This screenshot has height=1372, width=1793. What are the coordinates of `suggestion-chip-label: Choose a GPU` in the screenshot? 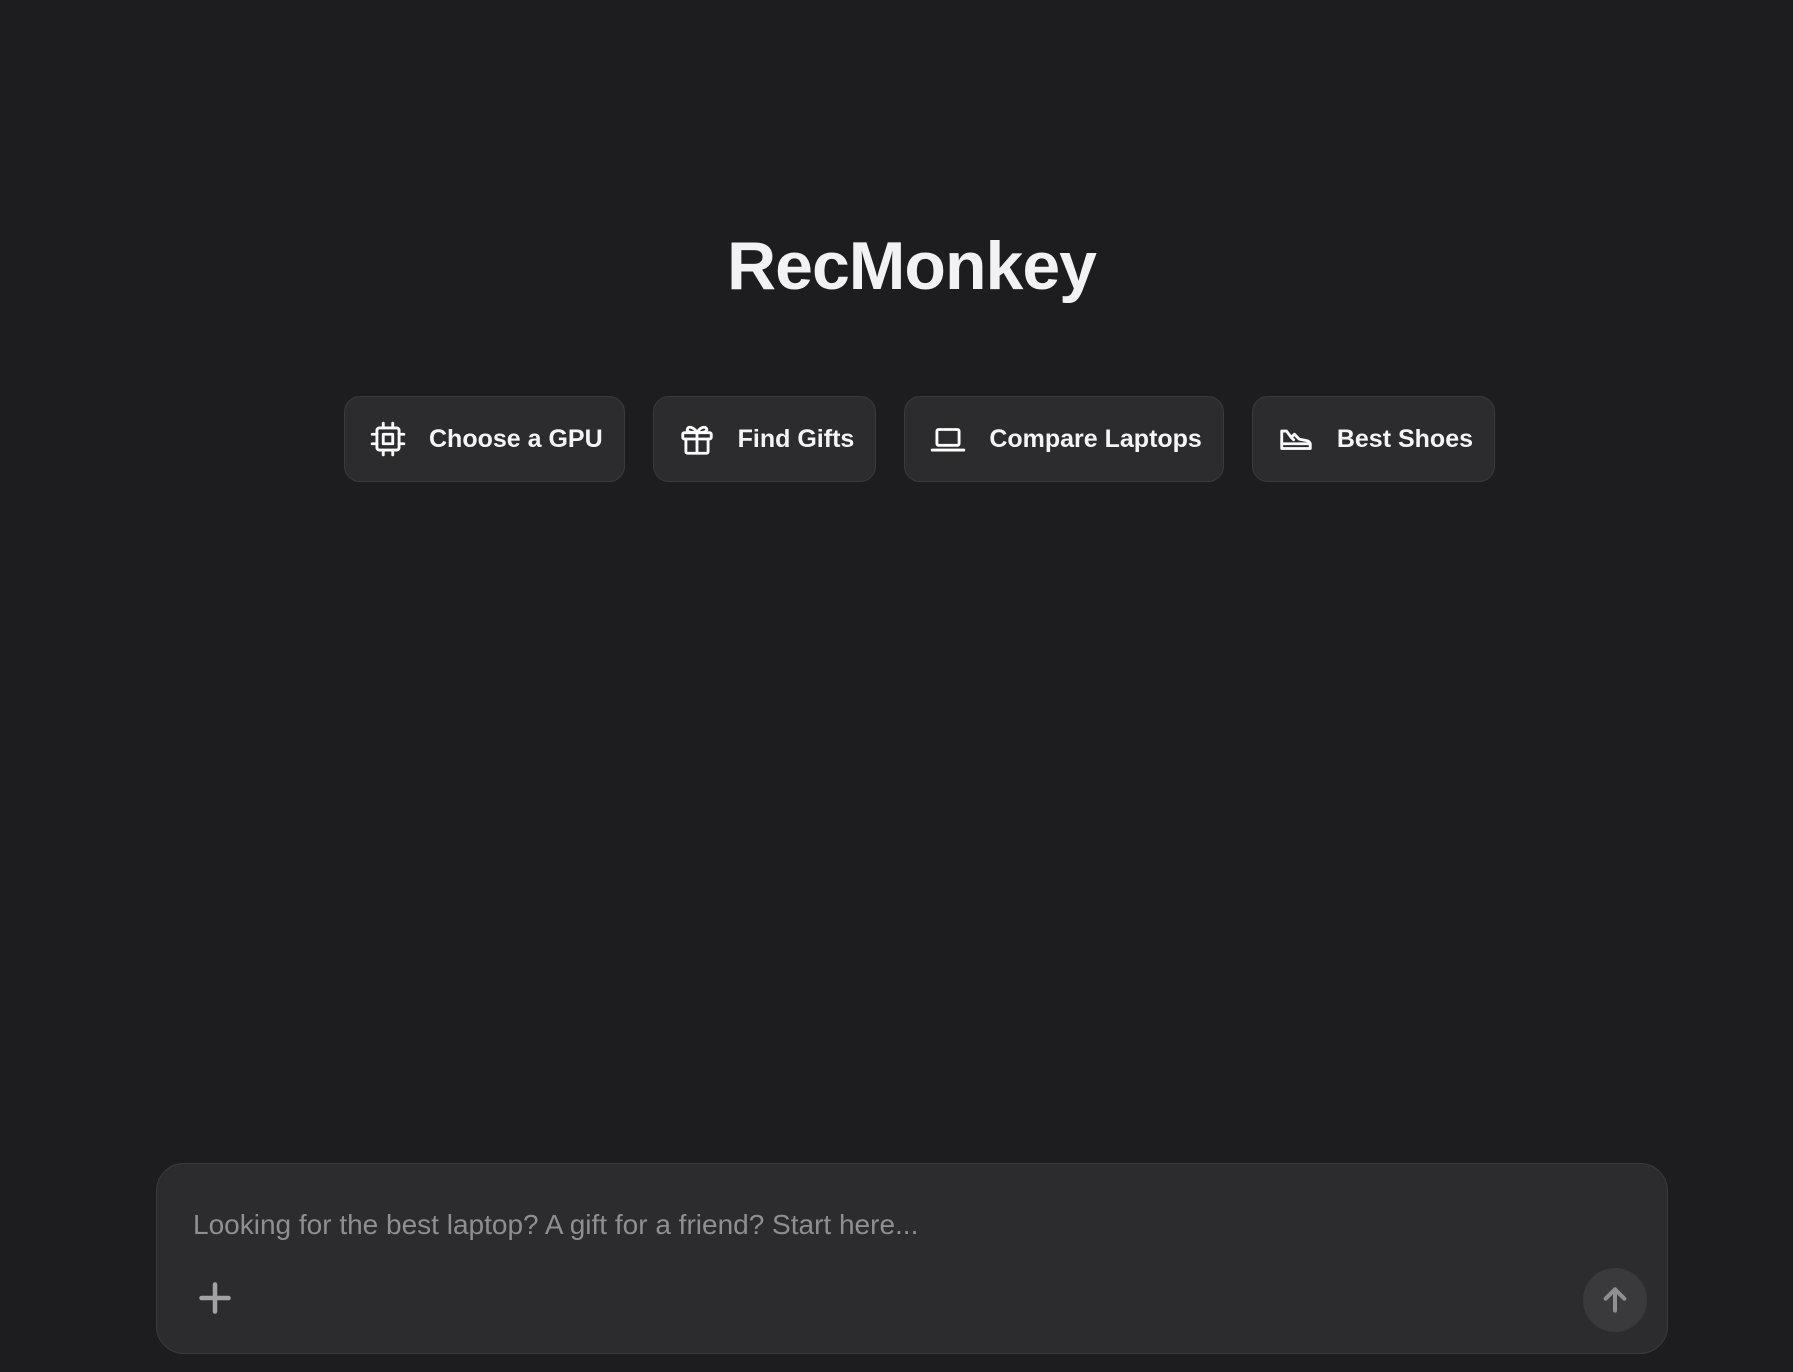 It's located at (516, 438).